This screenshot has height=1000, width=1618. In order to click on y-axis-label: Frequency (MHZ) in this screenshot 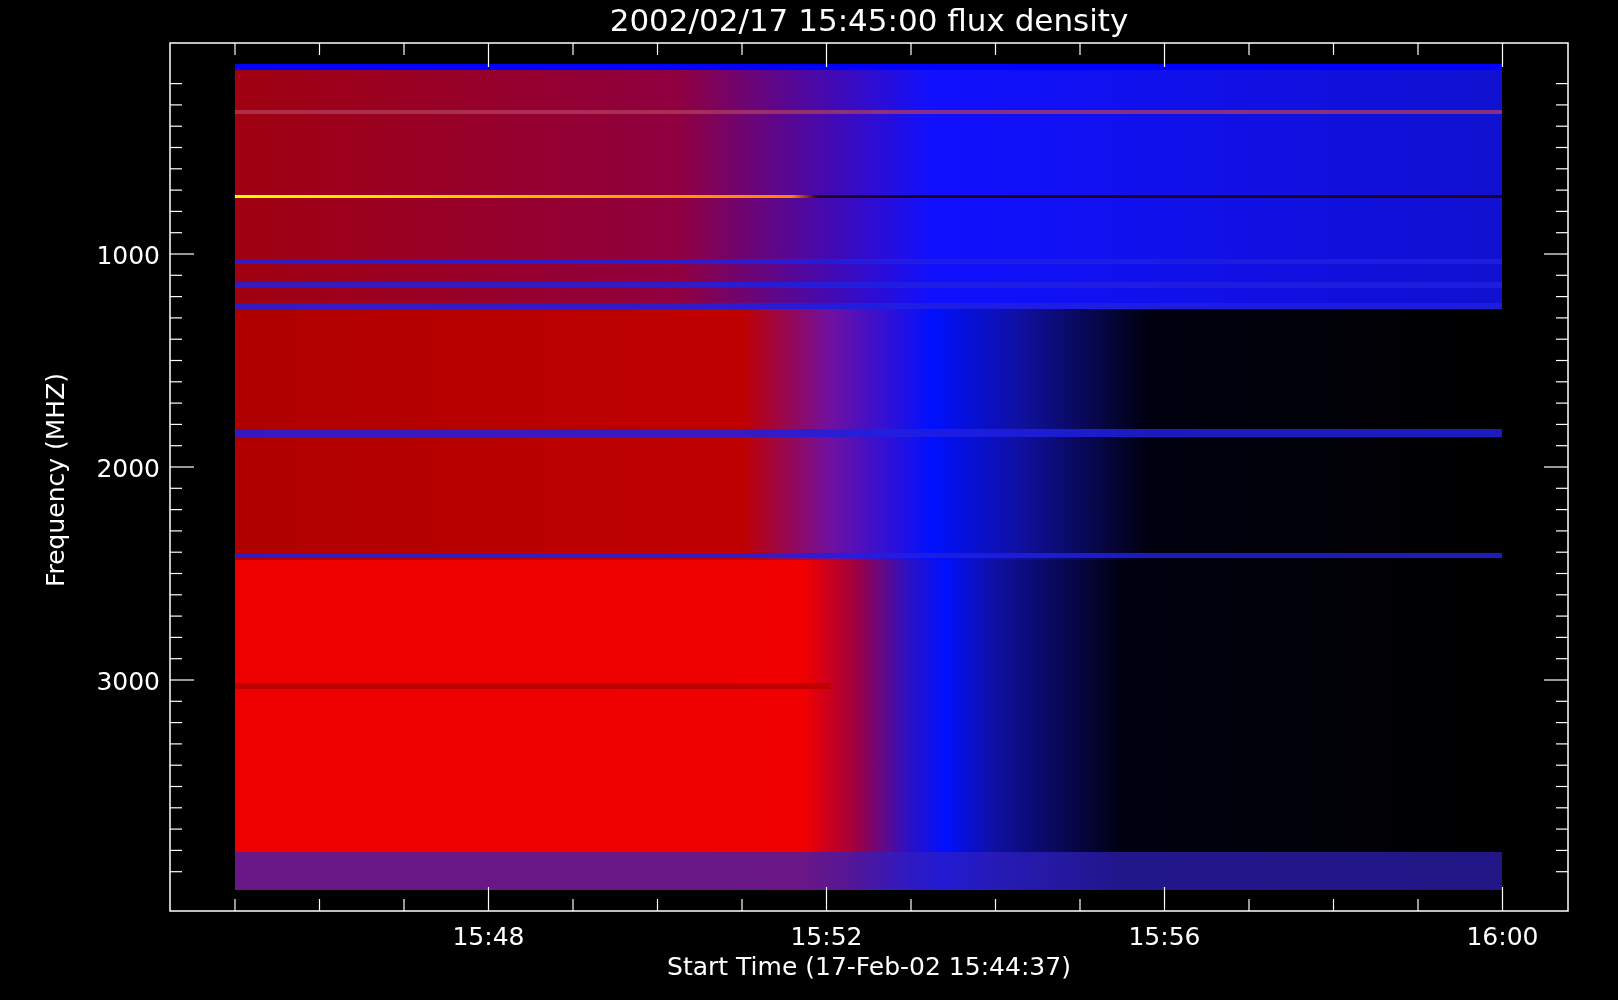, I will do `click(55, 480)`.